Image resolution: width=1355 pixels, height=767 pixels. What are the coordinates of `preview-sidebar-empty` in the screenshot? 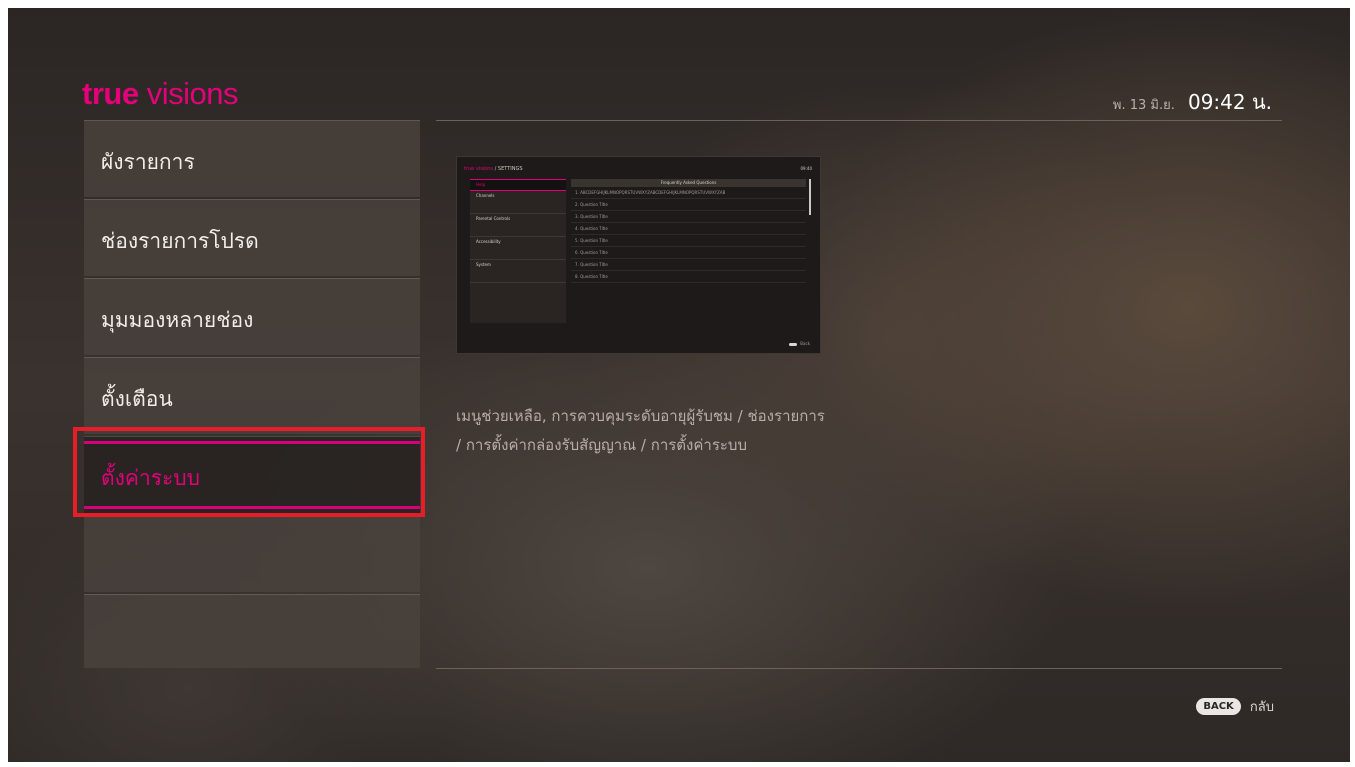 It's located at (518, 303).